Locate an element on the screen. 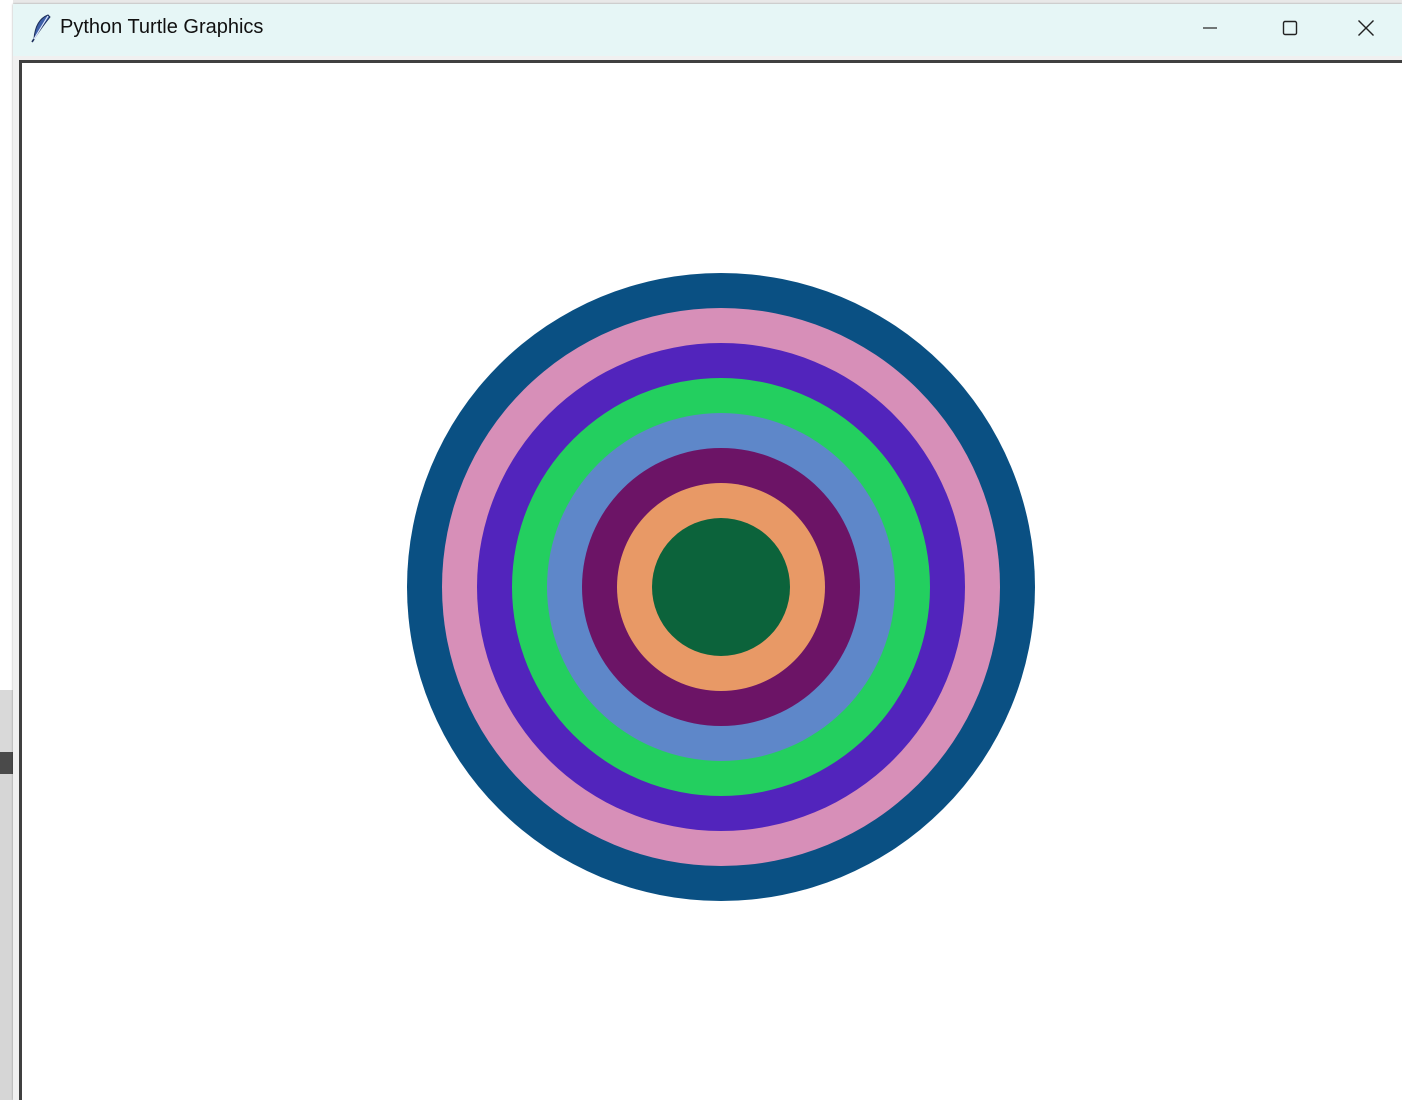 The width and height of the screenshot is (1402, 1100). window-title: Python Turtle Graphics is located at coordinates (162, 27).